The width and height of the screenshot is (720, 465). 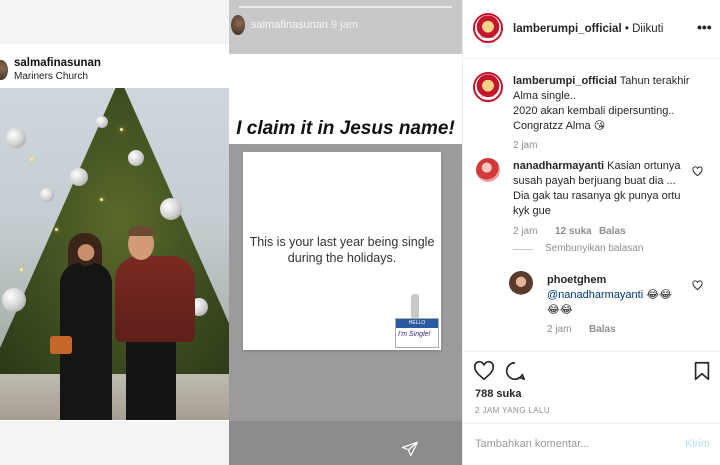 What do you see at coordinates (410, 449) in the screenshot?
I see `send-icon` at bounding box center [410, 449].